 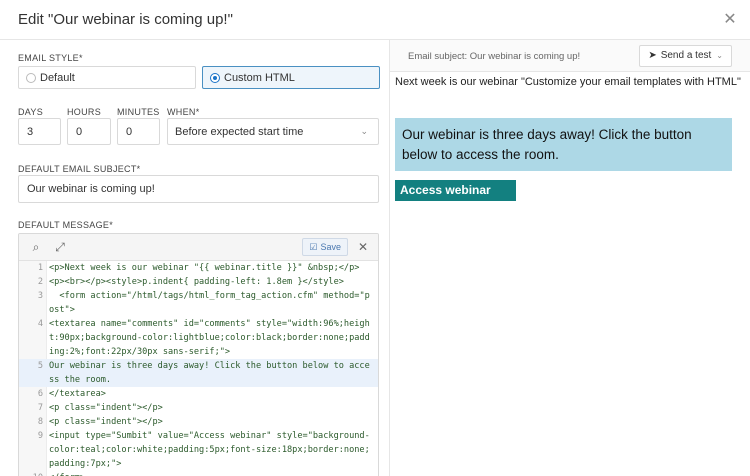 What do you see at coordinates (494, 56) in the screenshot?
I see `preview-subject: Email subject: Our webinar is coming up!` at bounding box center [494, 56].